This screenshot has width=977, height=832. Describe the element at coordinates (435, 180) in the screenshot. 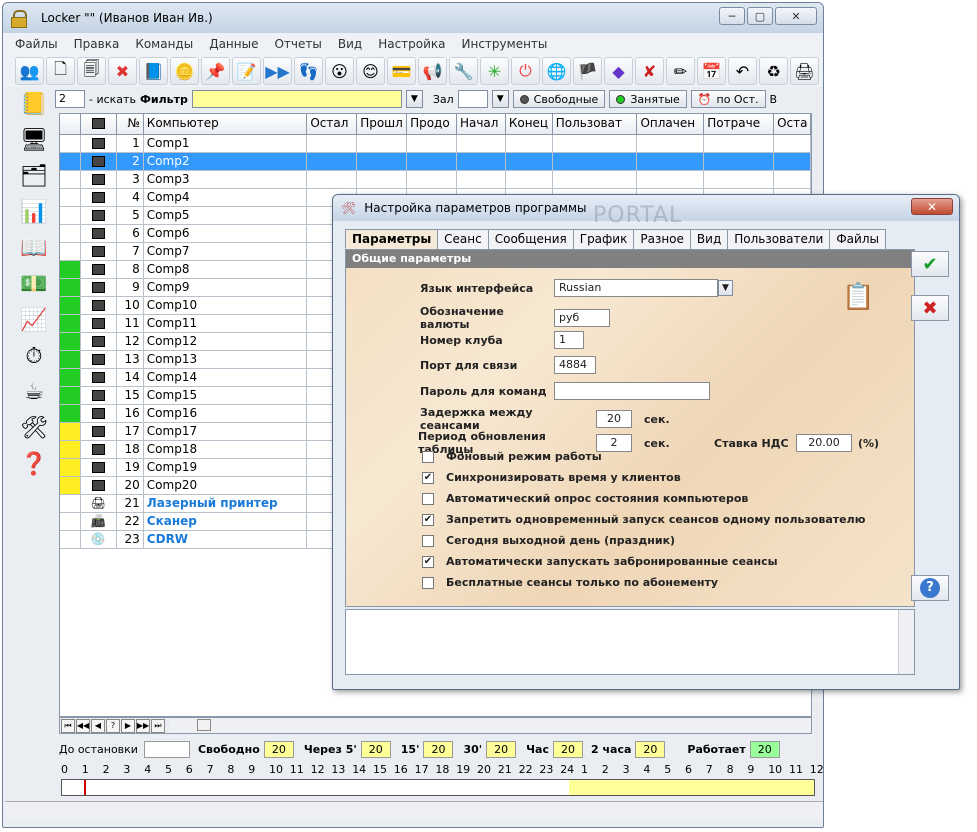

I see `table-row: 3 Comp3` at that location.